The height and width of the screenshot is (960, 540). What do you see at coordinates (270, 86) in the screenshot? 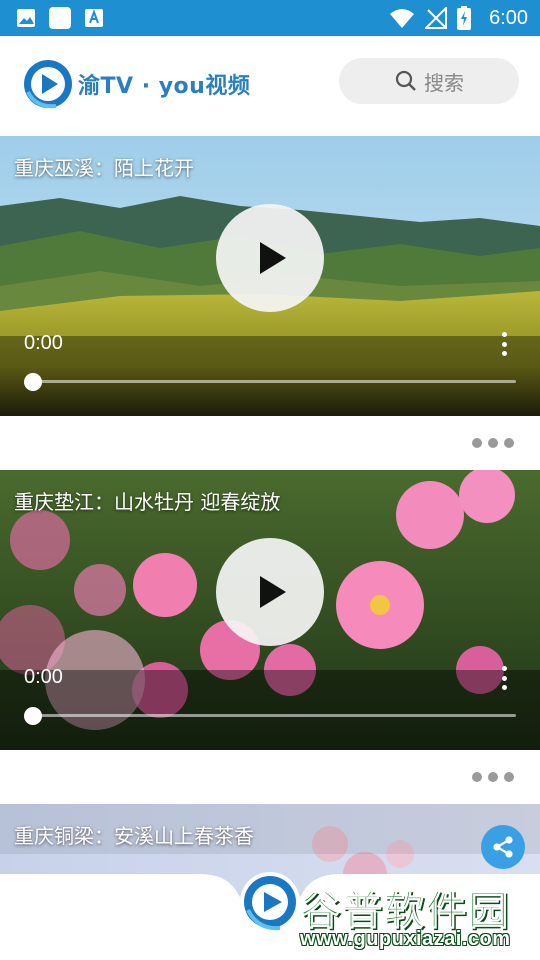
I see `app-header: 渝TV · you视频 搜索` at bounding box center [270, 86].